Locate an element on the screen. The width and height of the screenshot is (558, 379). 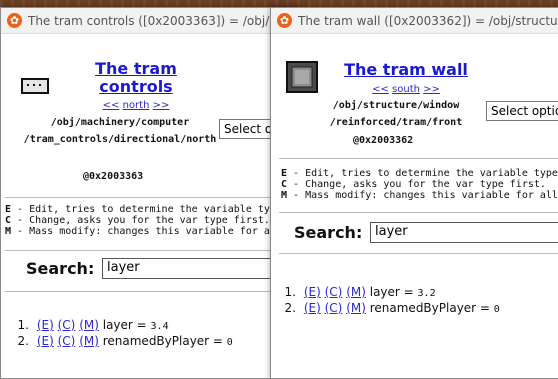
object-ref: @0x2003363 is located at coordinates (113, 176).